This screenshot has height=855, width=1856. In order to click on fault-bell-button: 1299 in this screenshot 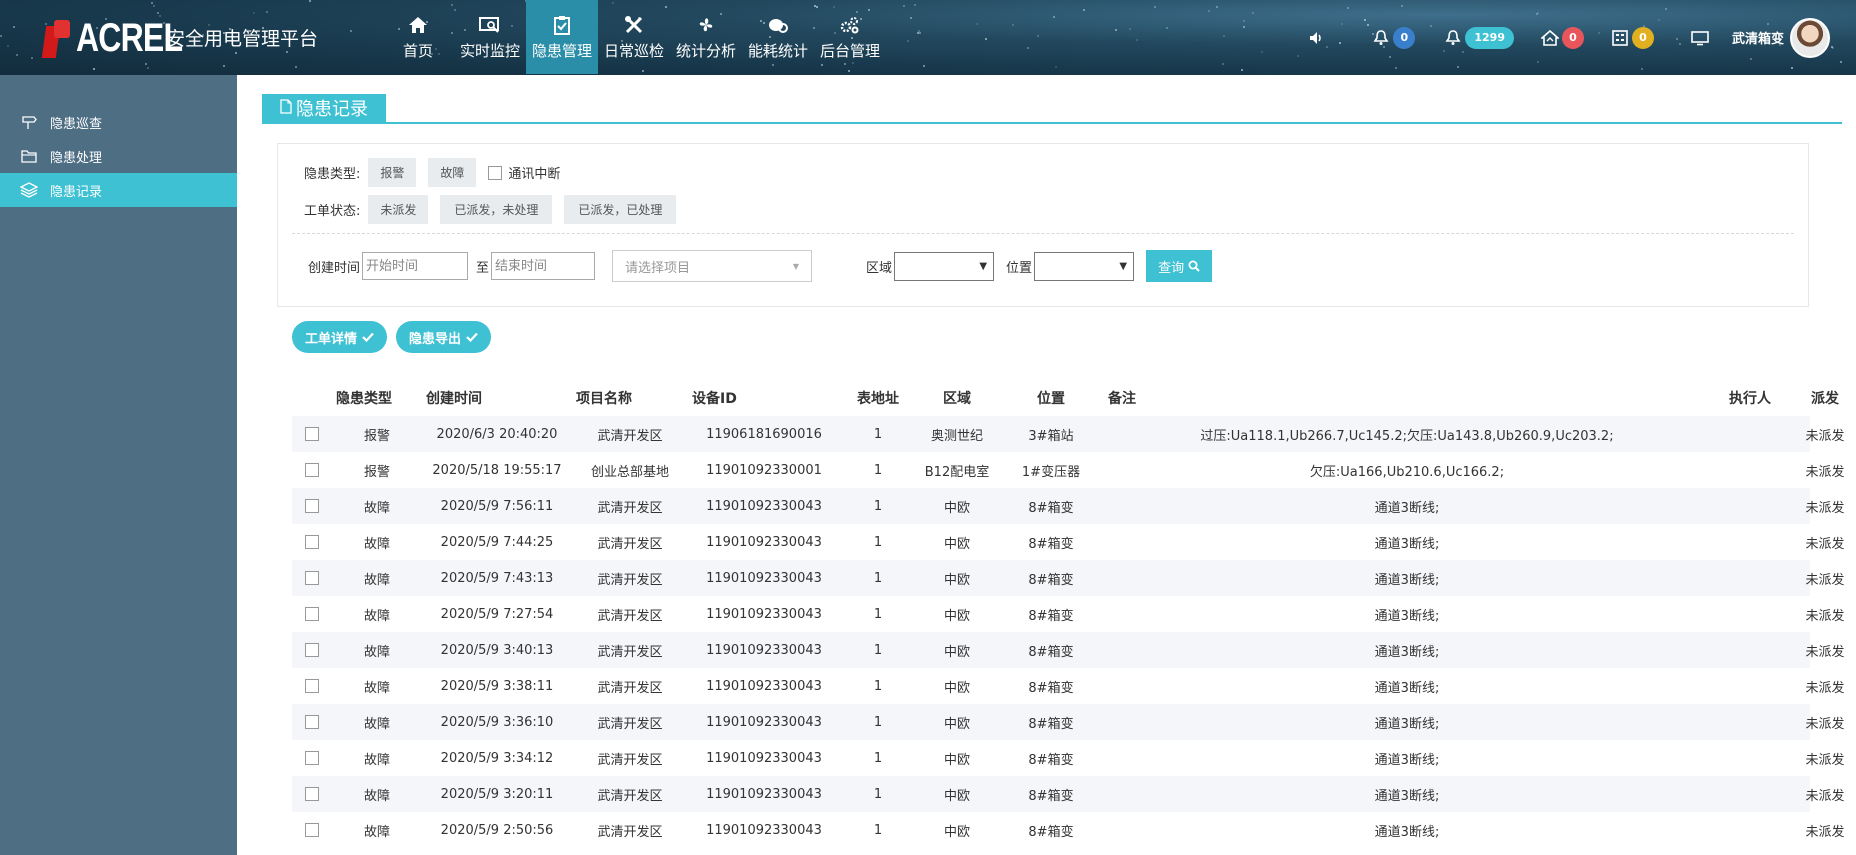, I will do `click(1478, 37)`.